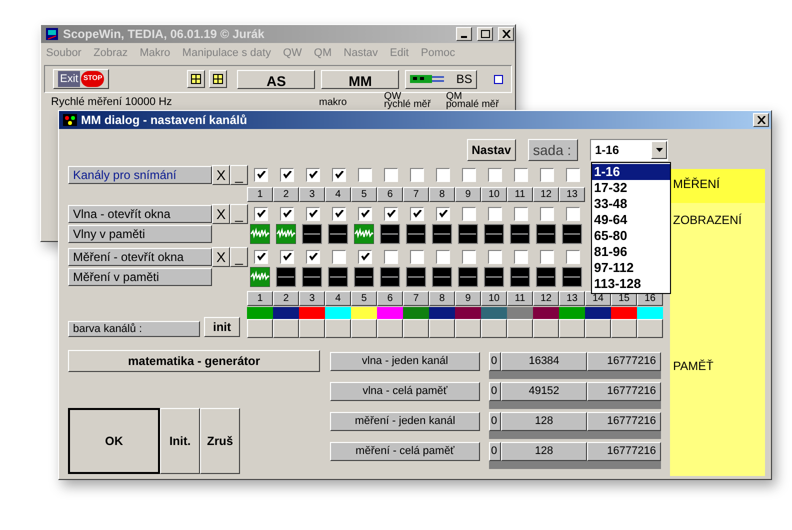  What do you see at coordinates (485, 34) in the screenshot?
I see `maximize-button` at bounding box center [485, 34].